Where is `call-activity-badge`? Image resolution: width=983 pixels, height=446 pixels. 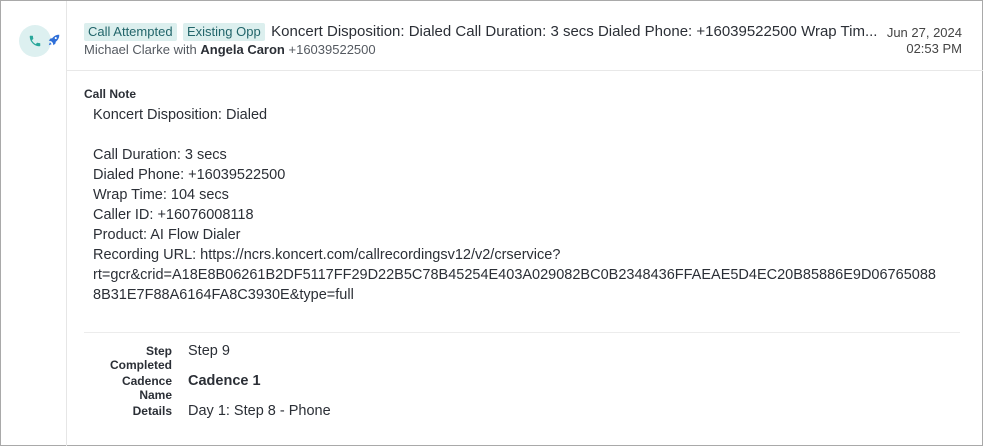
call-activity-badge is located at coordinates (39, 41).